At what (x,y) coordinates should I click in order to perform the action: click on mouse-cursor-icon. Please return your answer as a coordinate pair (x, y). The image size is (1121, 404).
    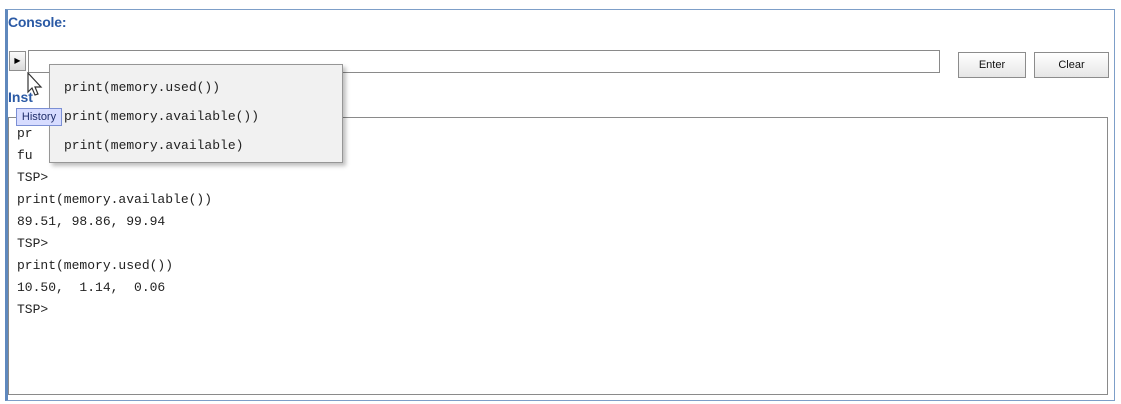
    Looking at the image, I should click on (35, 84).